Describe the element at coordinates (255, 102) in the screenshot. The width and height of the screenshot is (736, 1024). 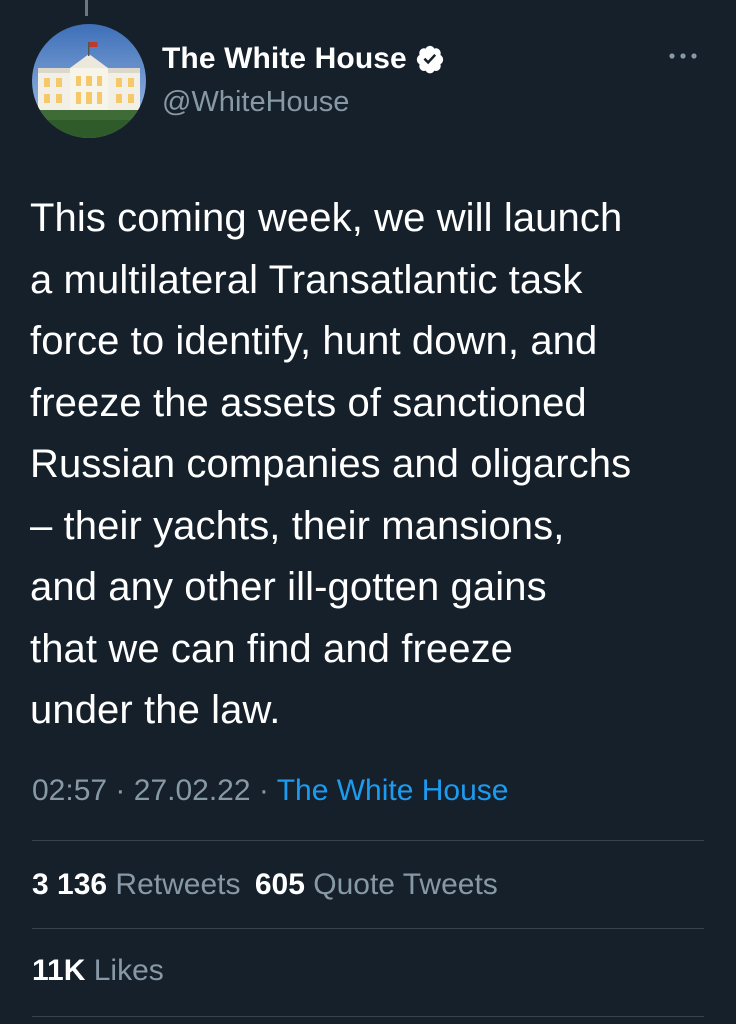
I see `user-handle: @WhiteHouse` at that location.